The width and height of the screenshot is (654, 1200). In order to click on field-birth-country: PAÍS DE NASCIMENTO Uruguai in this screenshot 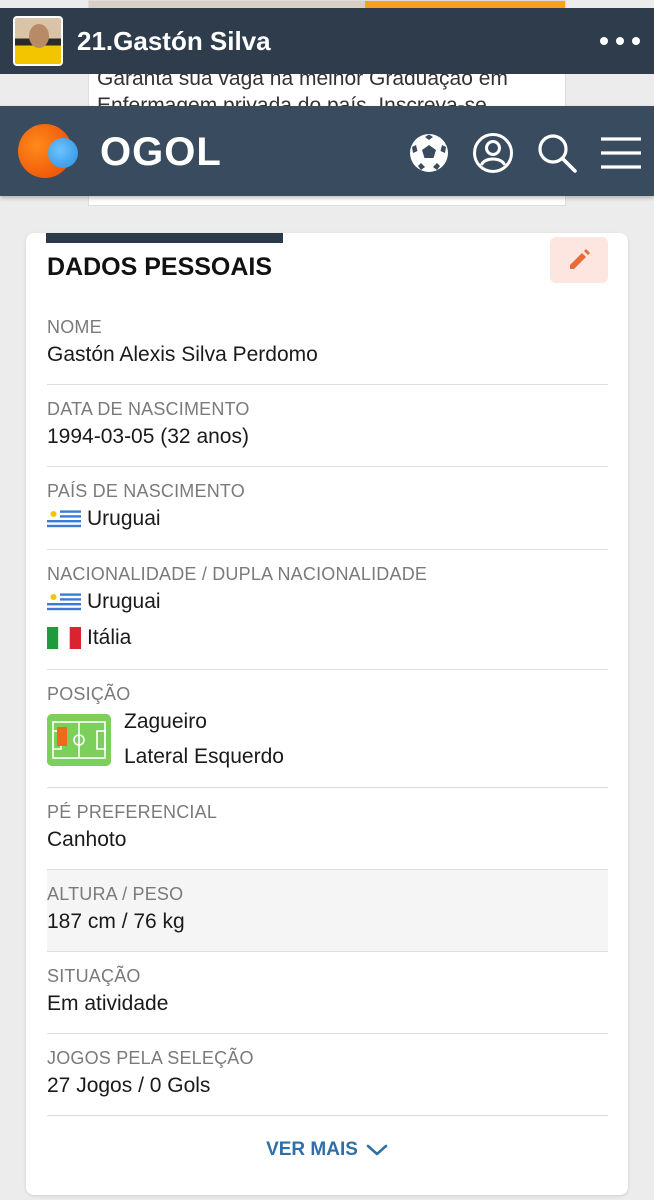, I will do `click(327, 508)`.